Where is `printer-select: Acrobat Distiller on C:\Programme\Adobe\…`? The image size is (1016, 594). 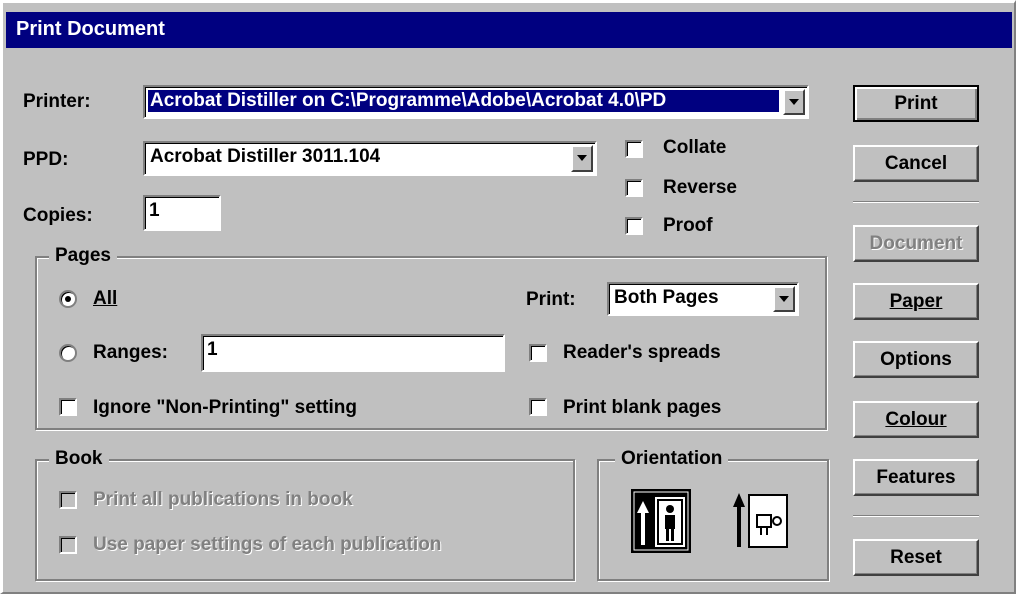 printer-select: Acrobat Distiller on C:\Programme\Adobe\… is located at coordinates (476, 102).